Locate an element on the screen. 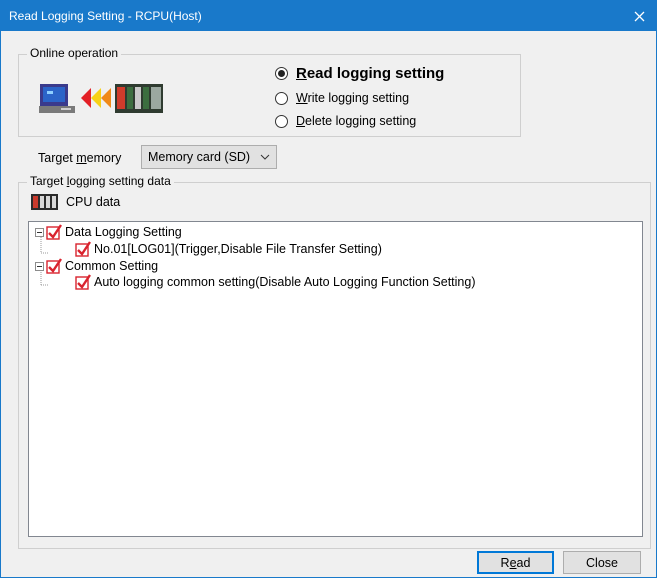 Image resolution: width=657 pixels, height=578 pixels. target-memory-select: Memory card (SD) is located at coordinates (209, 157).